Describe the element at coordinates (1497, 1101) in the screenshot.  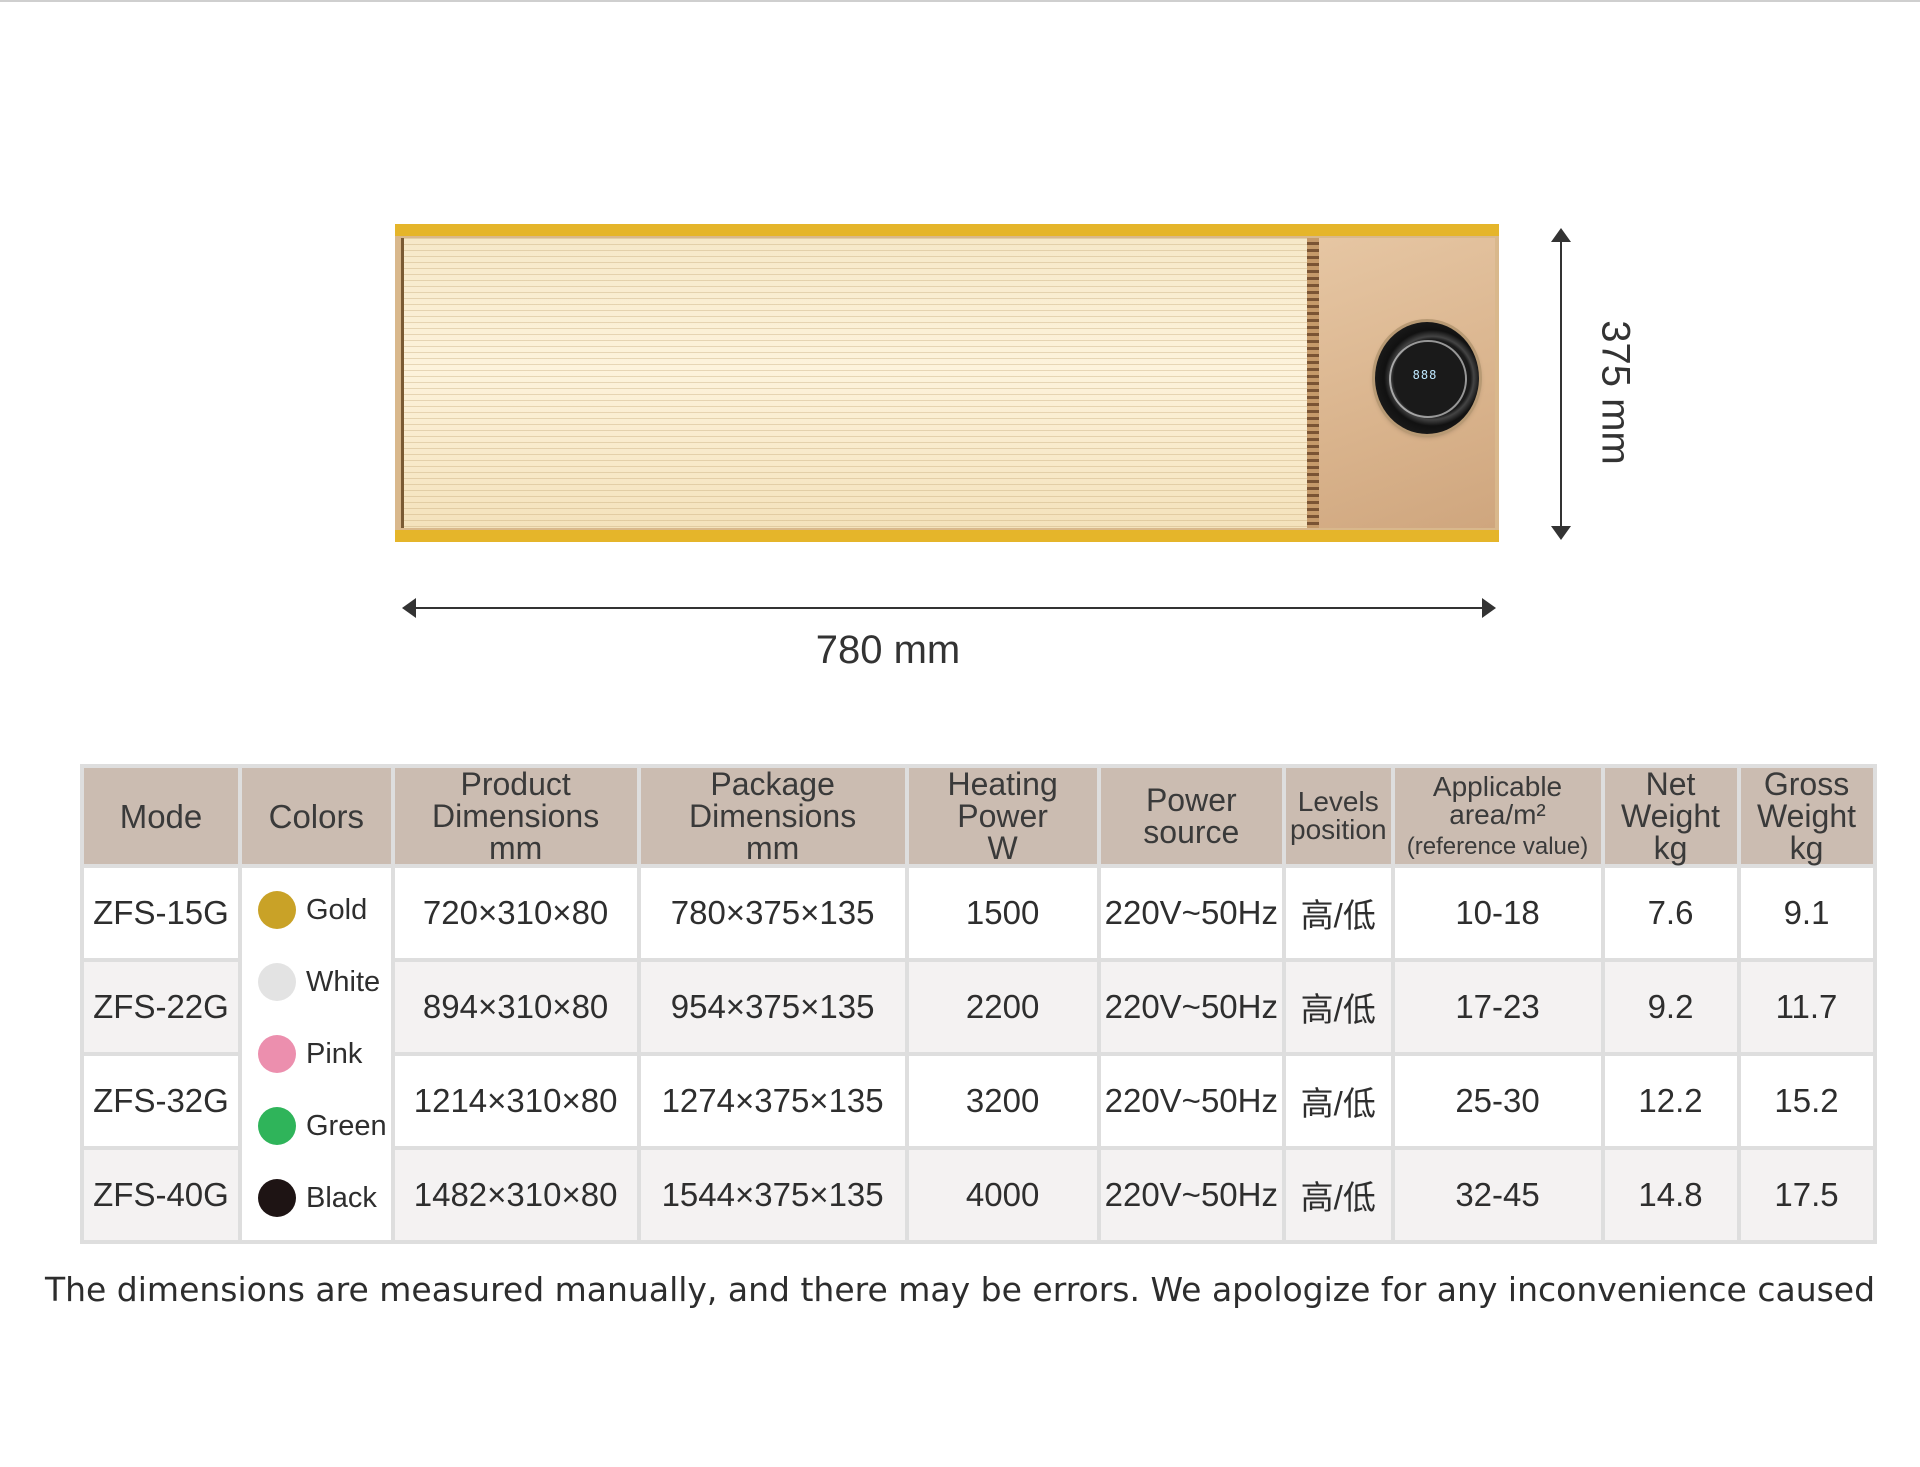
I see `cell-area: 25-30` at that location.